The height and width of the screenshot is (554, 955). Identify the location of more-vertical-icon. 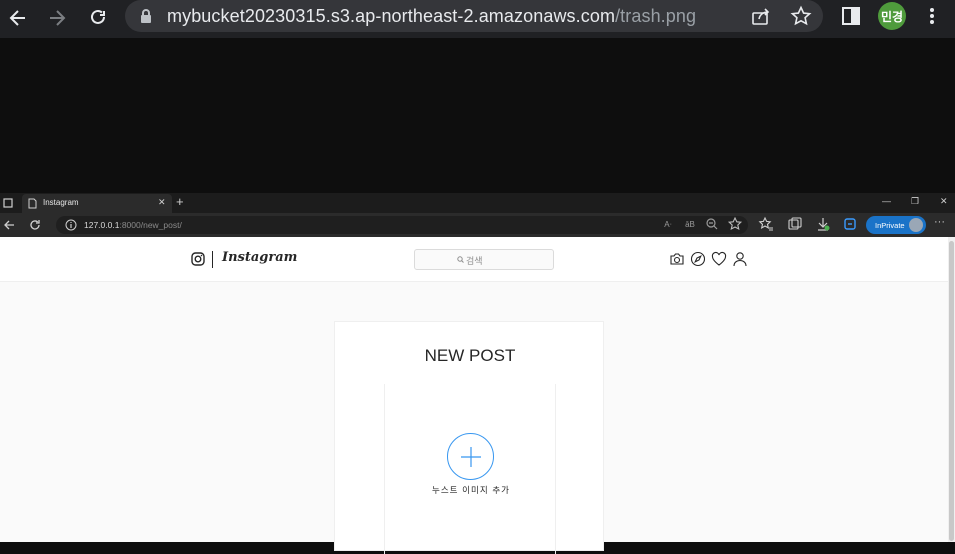
(932, 16).